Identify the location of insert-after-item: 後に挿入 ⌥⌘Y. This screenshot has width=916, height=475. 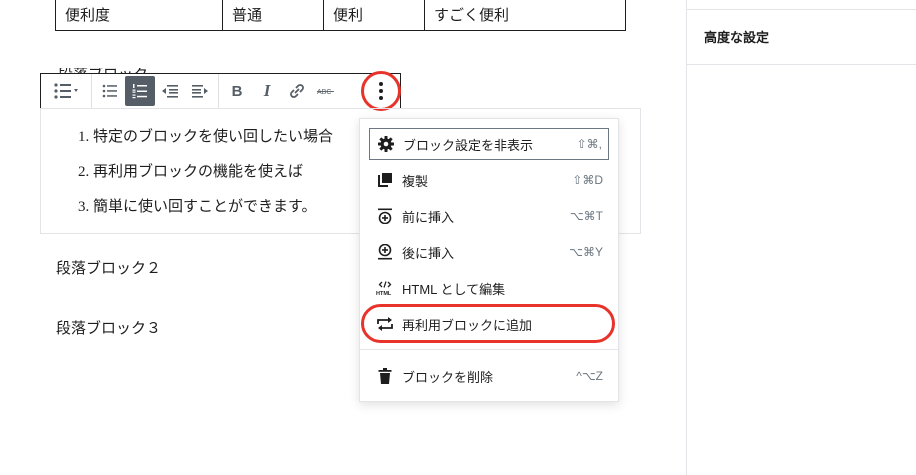
(489, 252).